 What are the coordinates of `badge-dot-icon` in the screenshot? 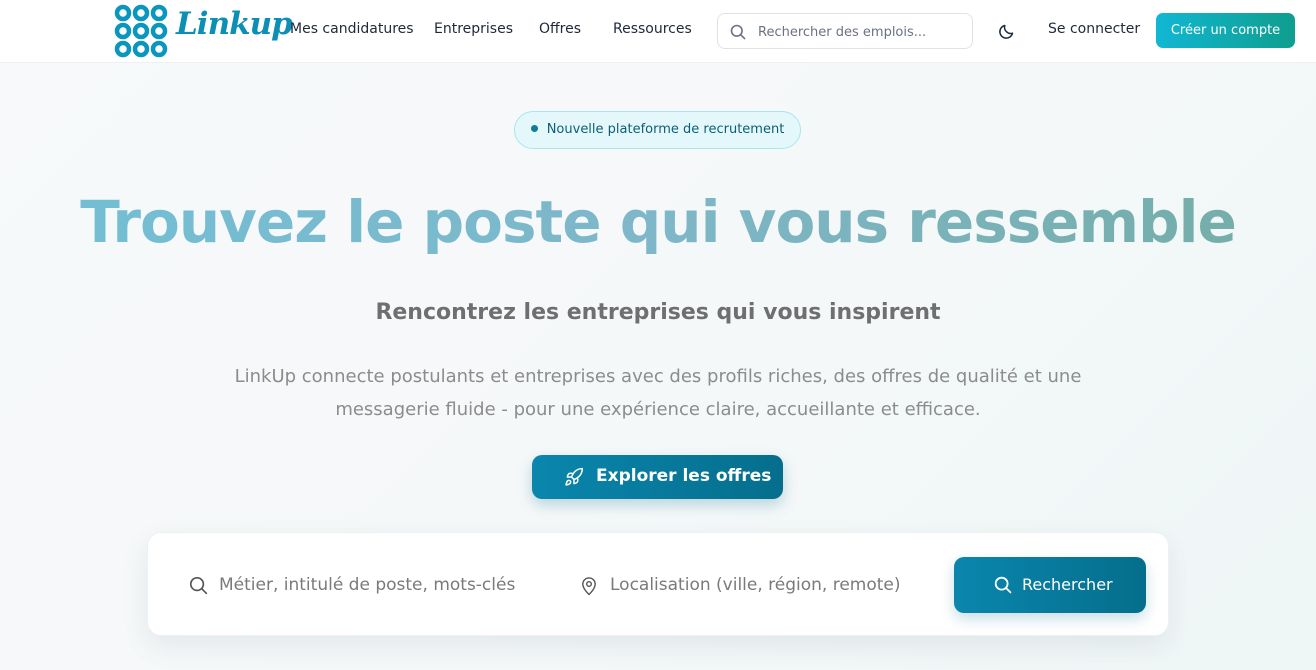 It's located at (534, 128).